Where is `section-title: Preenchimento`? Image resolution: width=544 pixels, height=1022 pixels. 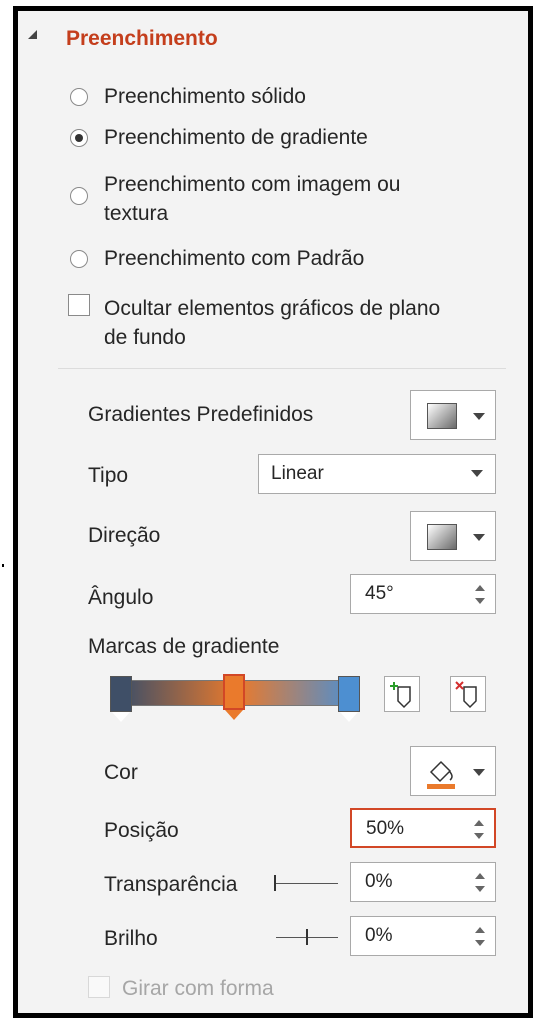 section-title: Preenchimento is located at coordinates (142, 39).